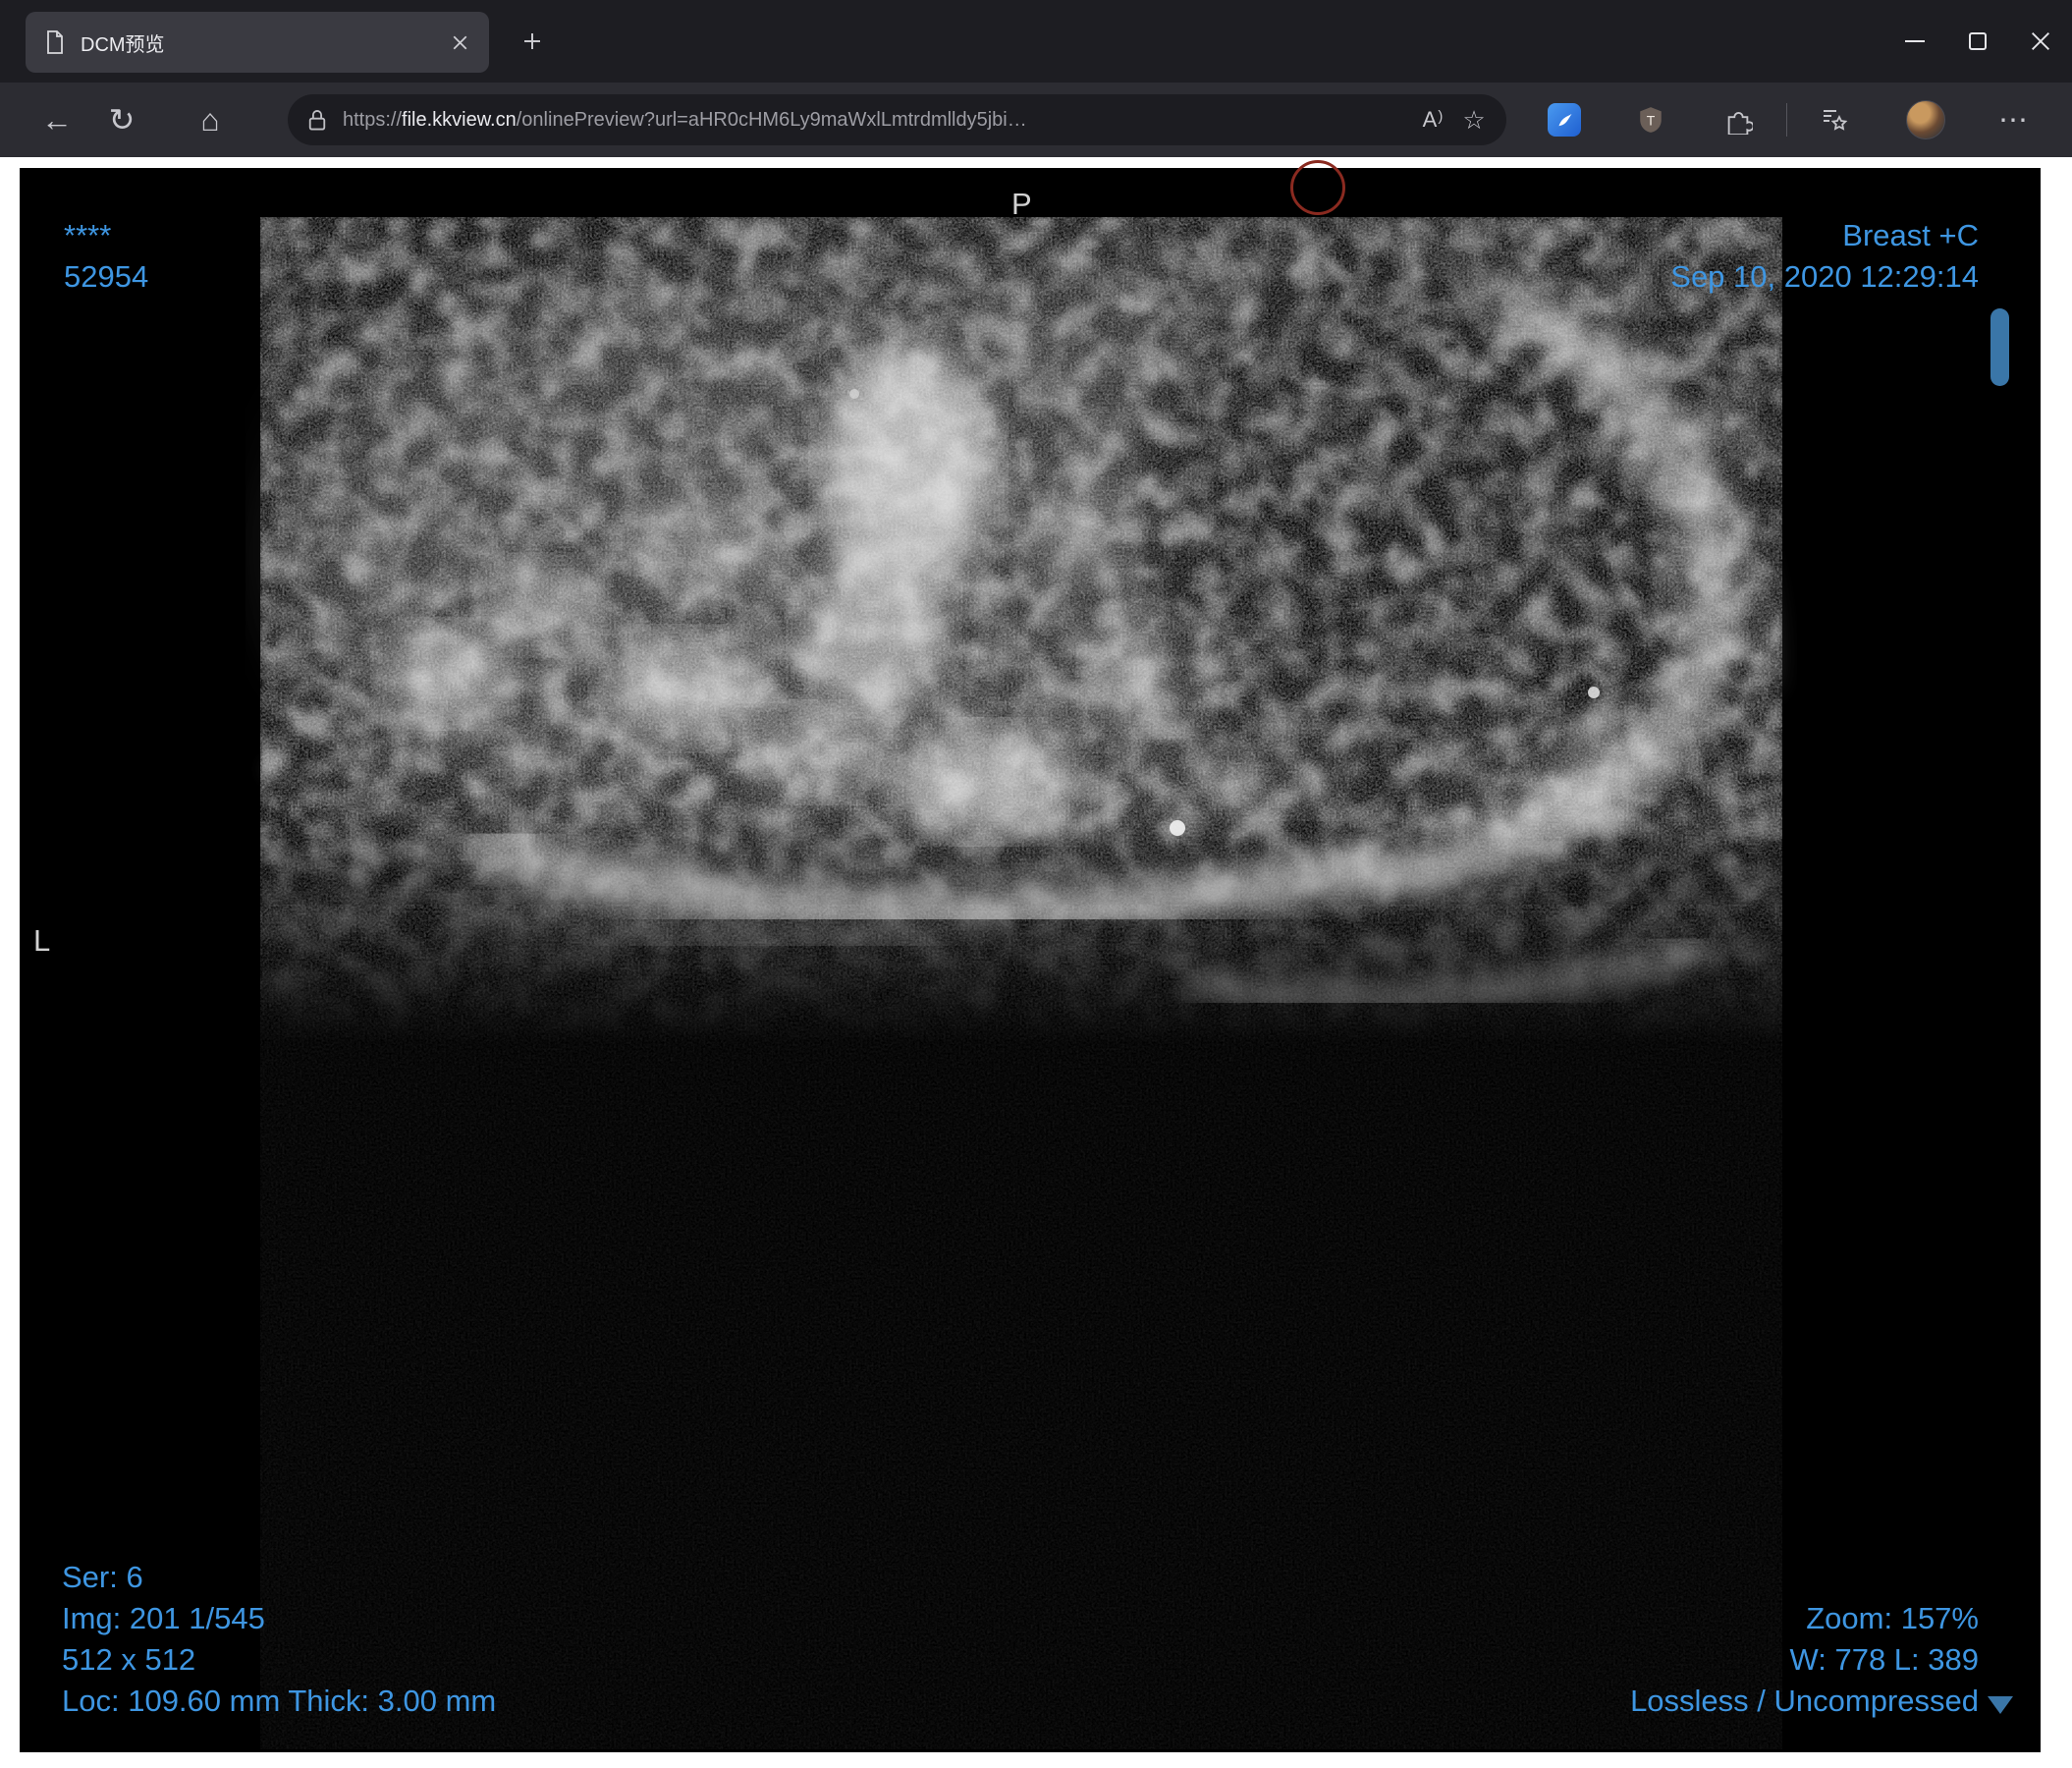 Image resolution: width=2072 pixels, height=1768 pixels. Describe the element at coordinates (1925, 119) in the screenshot. I see `profile-avatar` at that location.